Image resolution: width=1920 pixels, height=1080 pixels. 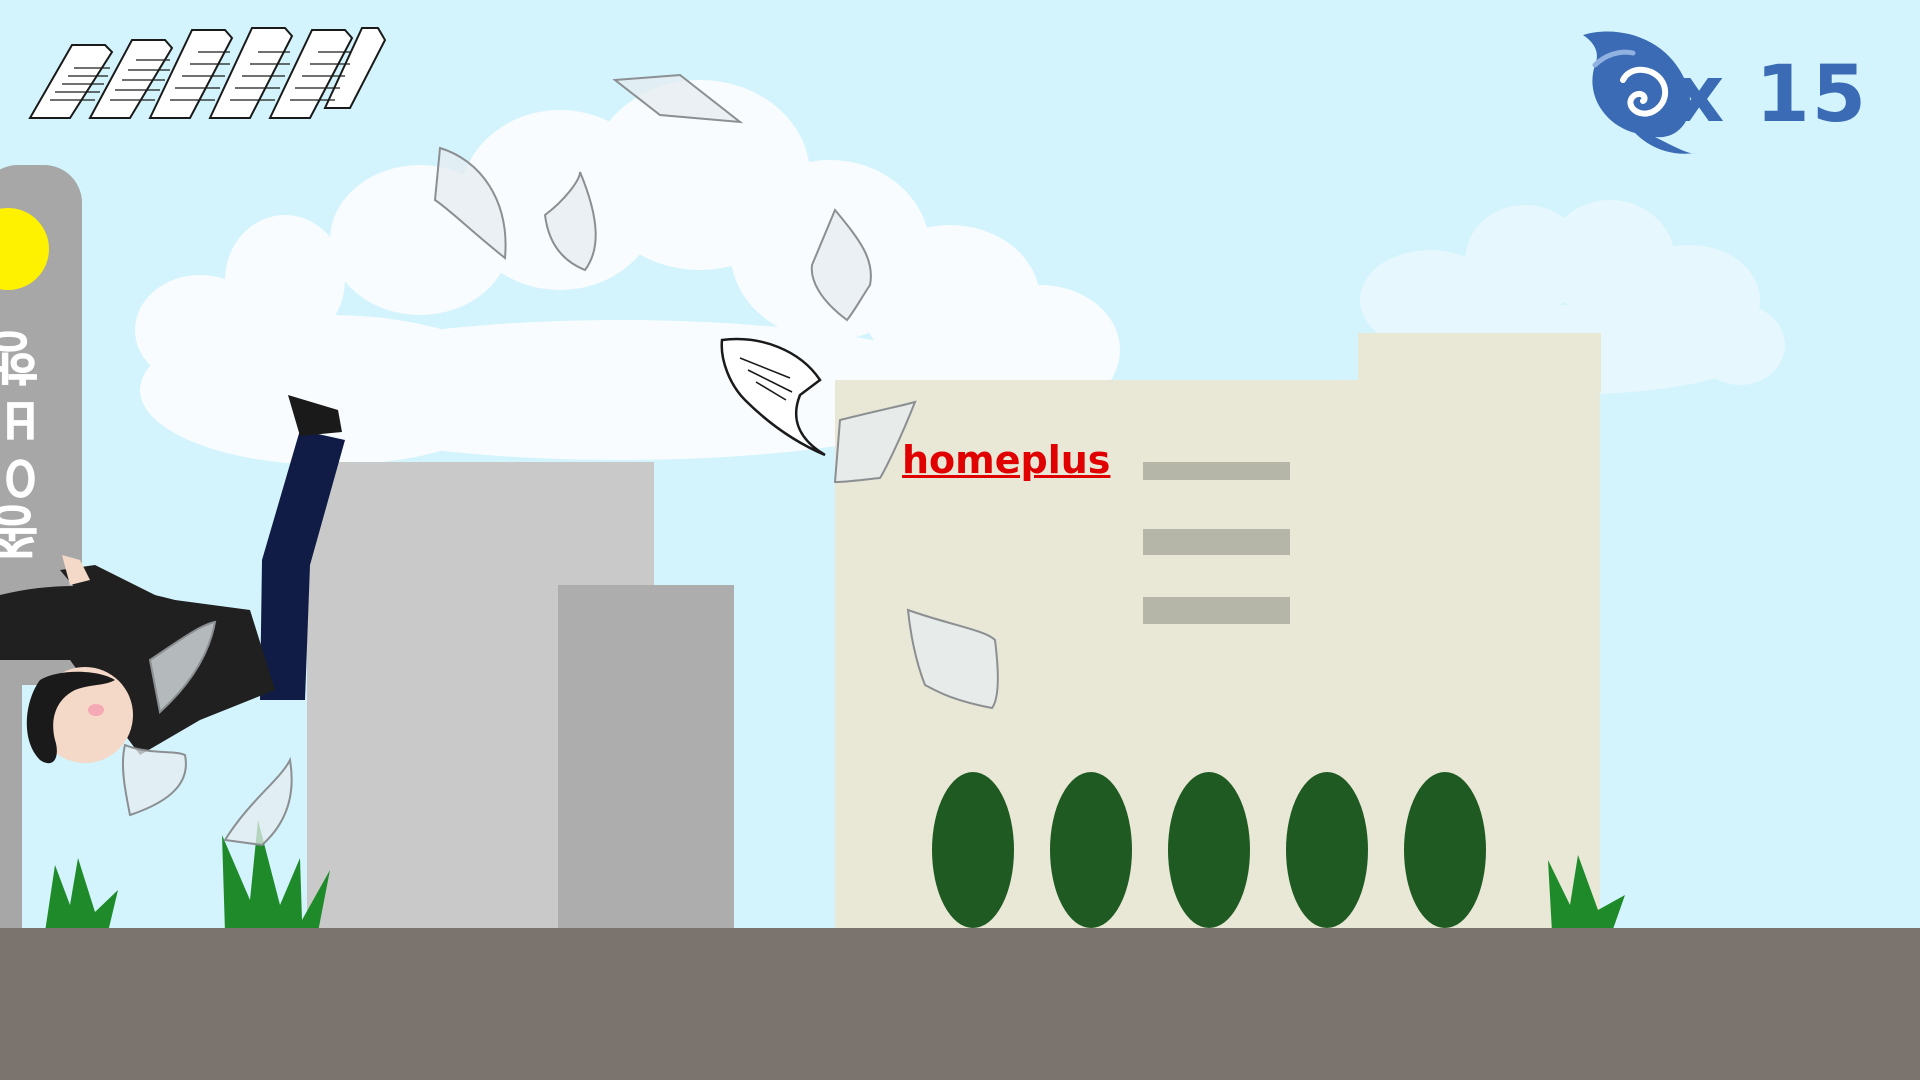 What do you see at coordinates (96, 710) in the screenshot?
I see `player-blush` at bounding box center [96, 710].